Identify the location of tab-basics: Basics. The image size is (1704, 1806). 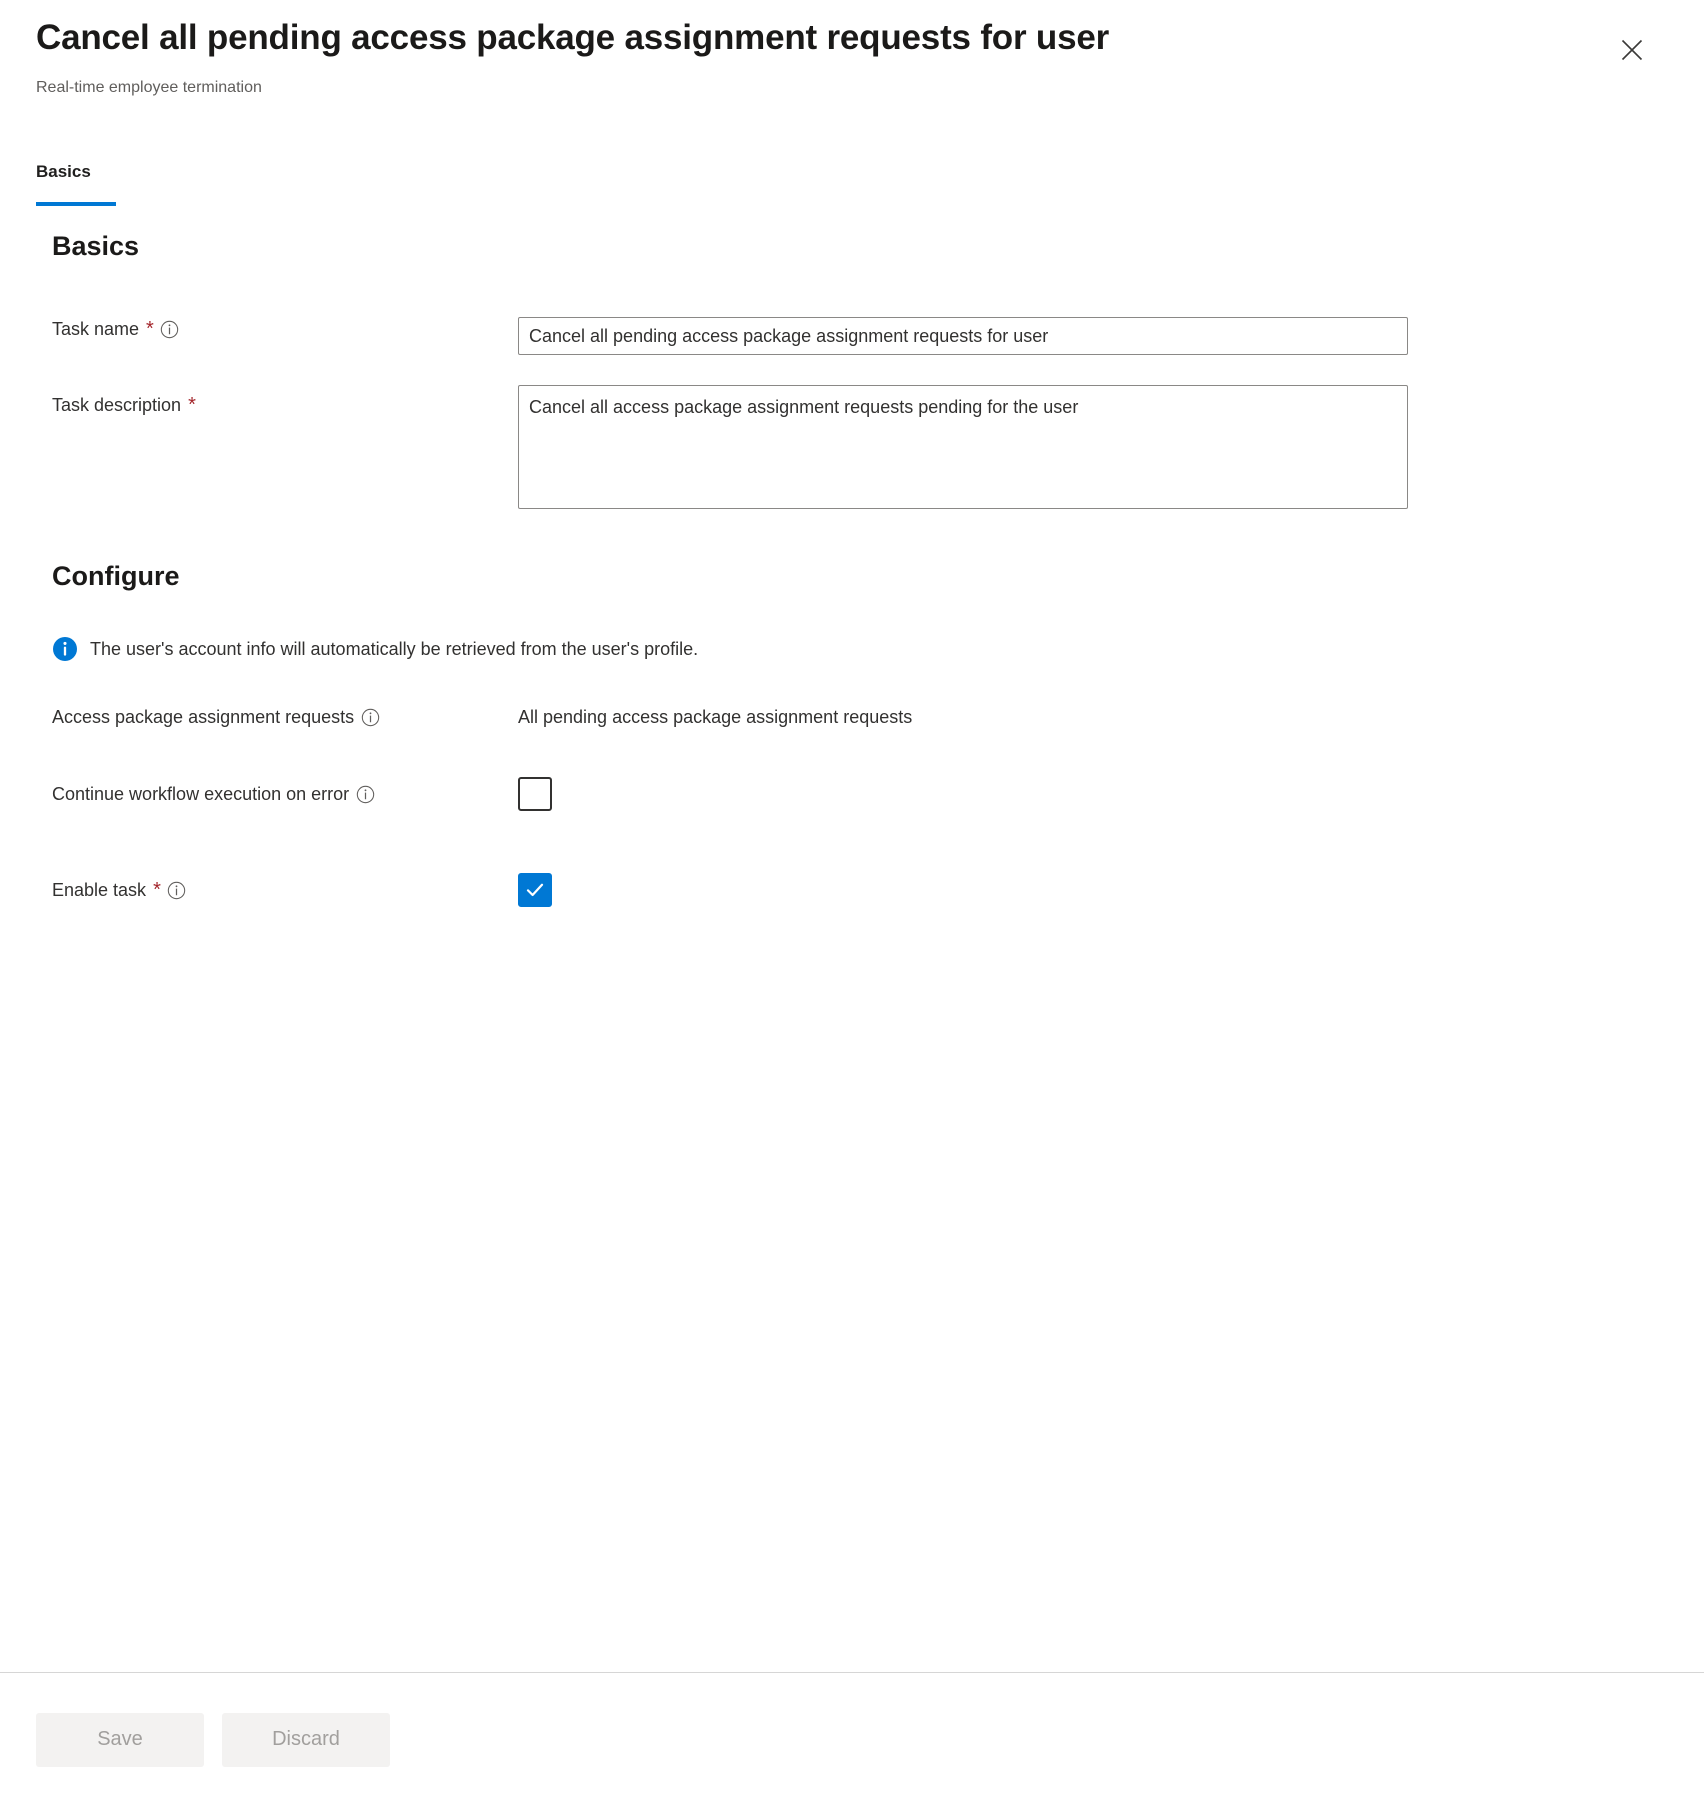
(66, 179).